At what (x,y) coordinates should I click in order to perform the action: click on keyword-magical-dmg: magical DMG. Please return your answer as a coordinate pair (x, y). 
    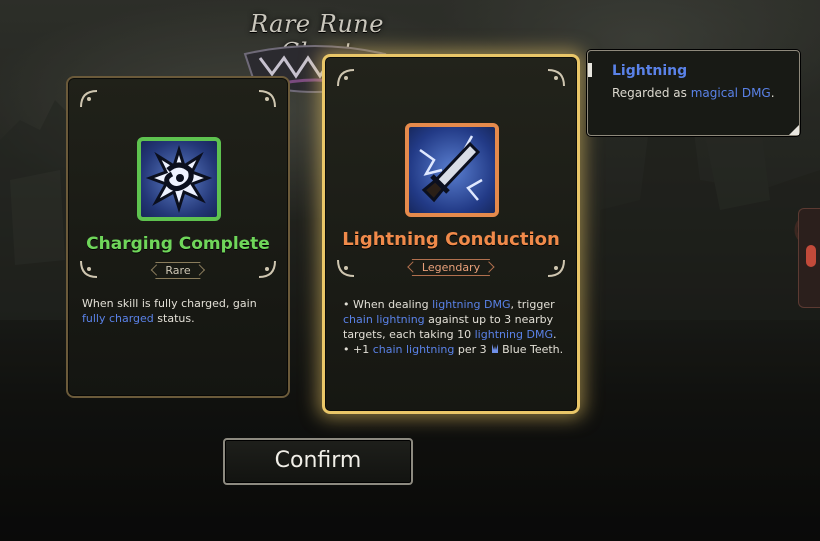
    Looking at the image, I should click on (730, 93).